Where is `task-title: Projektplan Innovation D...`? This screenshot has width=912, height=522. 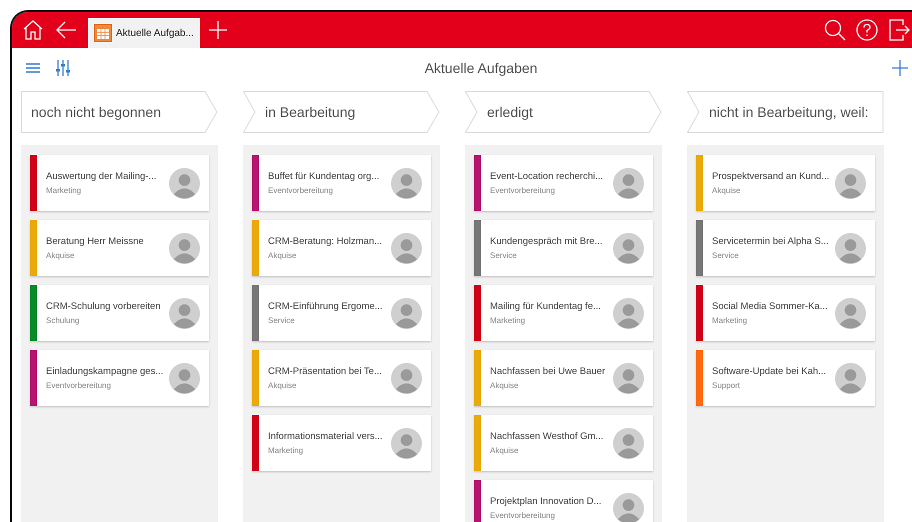
task-title: Projektplan Innovation D... is located at coordinates (546, 501).